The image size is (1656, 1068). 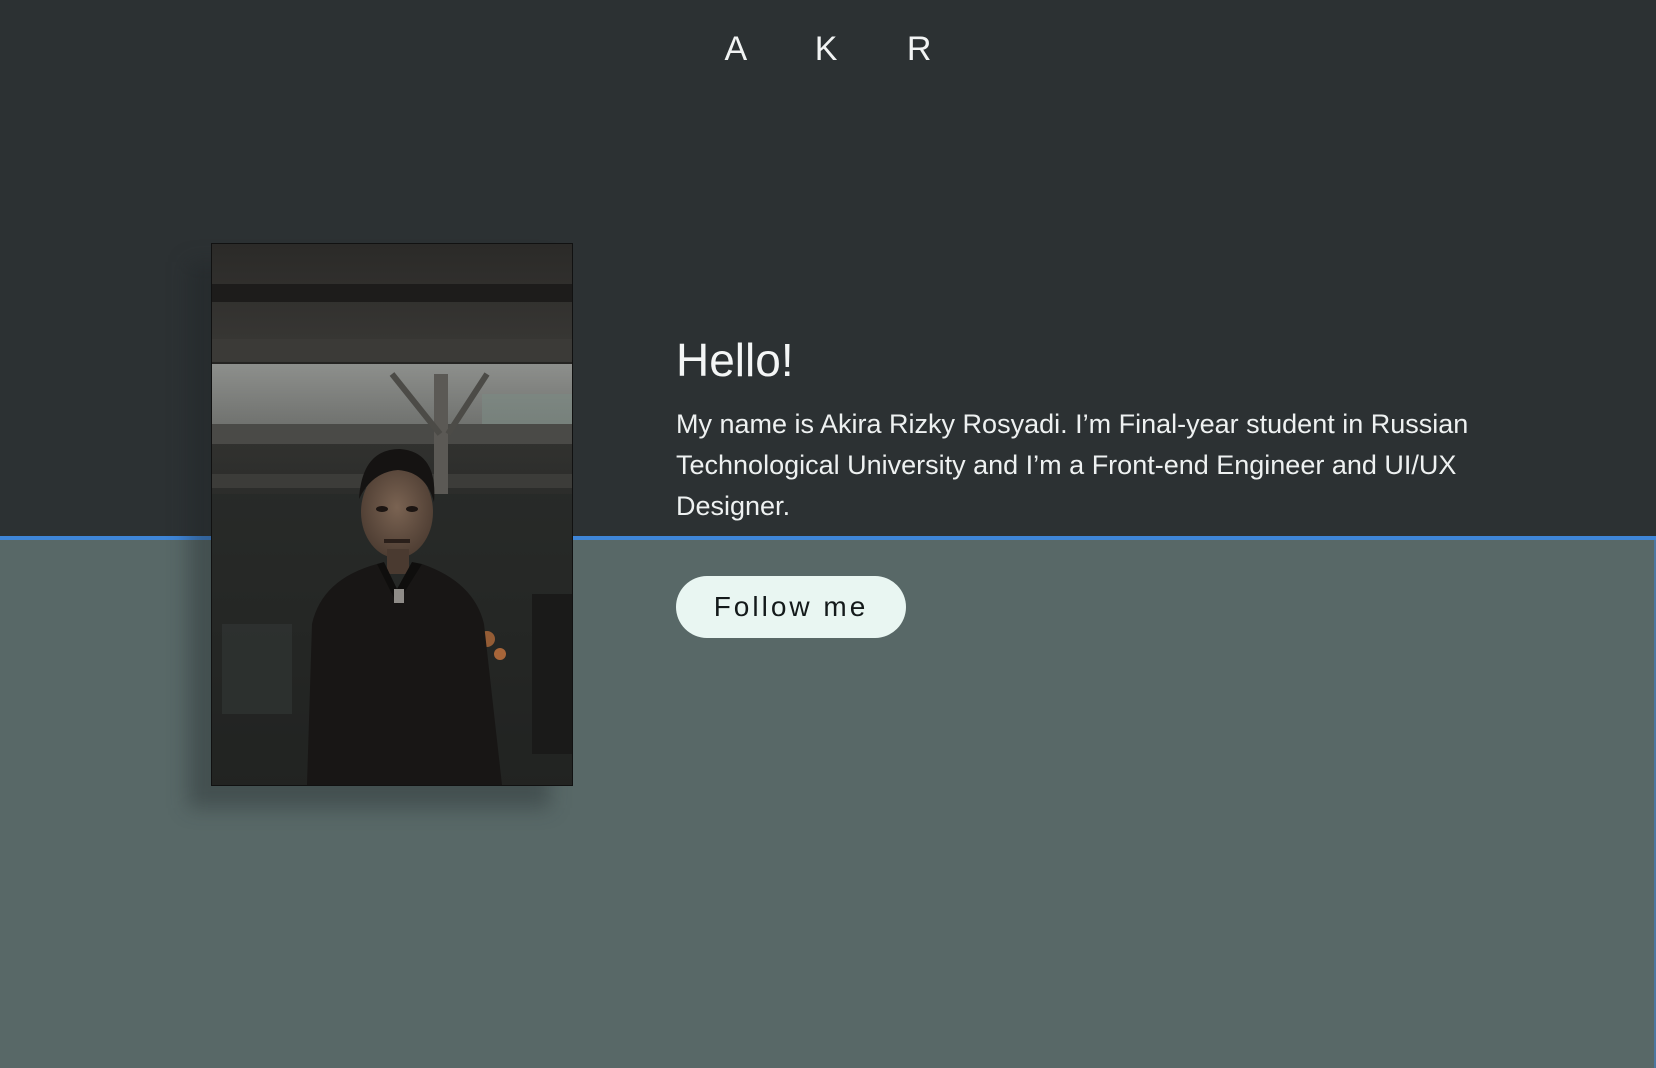 What do you see at coordinates (735, 360) in the screenshot?
I see `hero-title: Hello!` at bounding box center [735, 360].